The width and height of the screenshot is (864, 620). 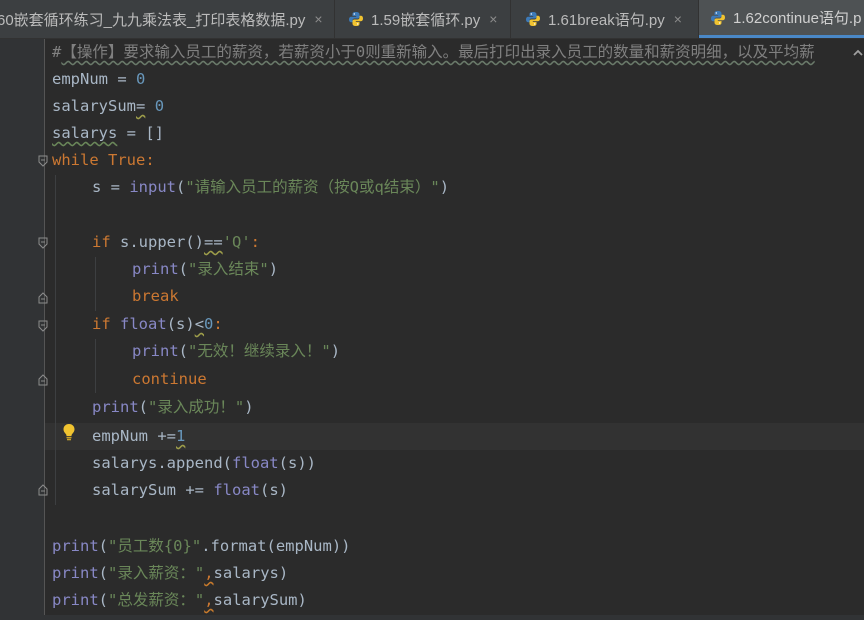 I want to click on comment-hash: #, so click(x=57, y=52).